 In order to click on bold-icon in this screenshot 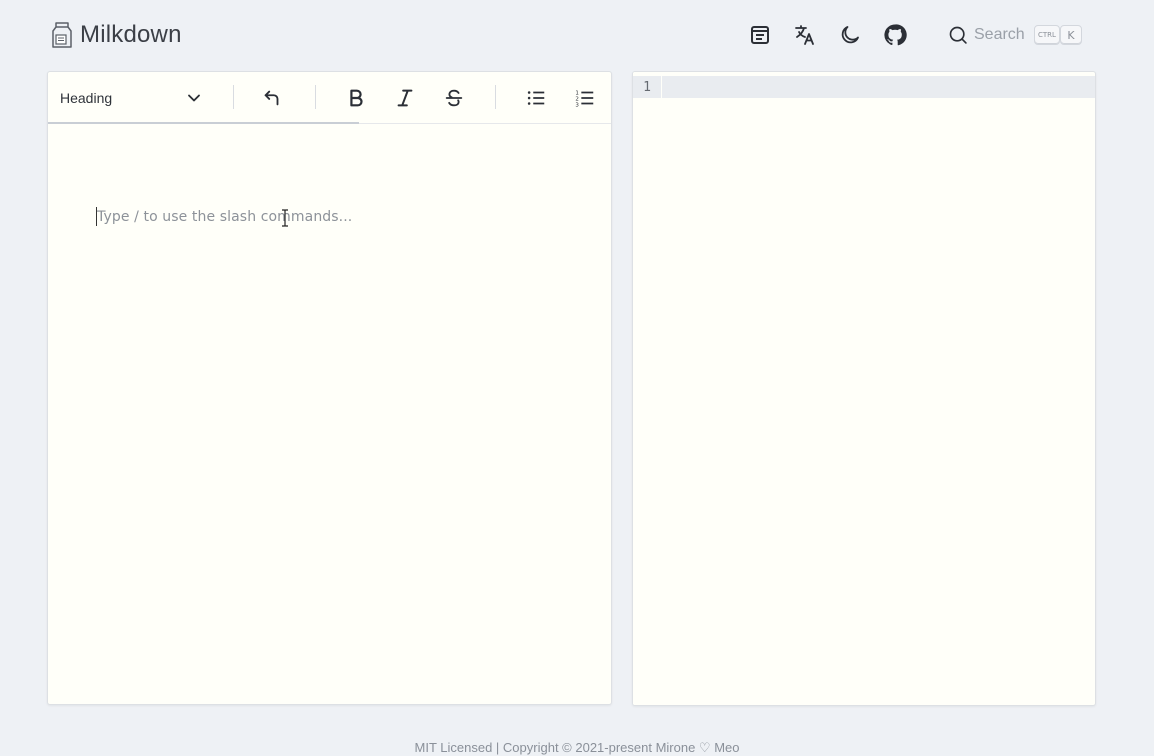, I will do `click(356, 98)`.